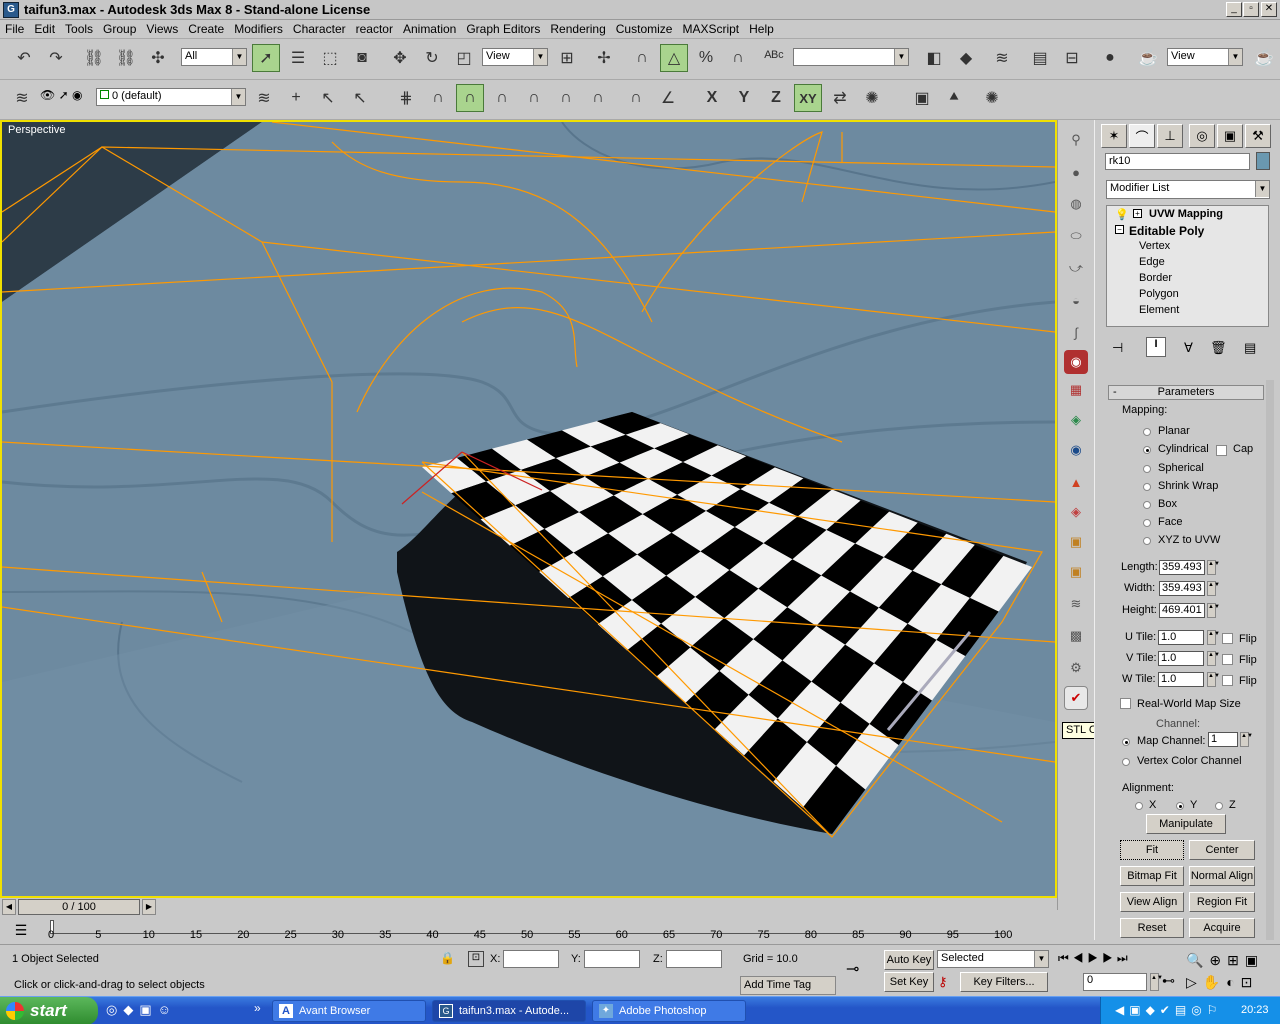 This screenshot has width=1280, height=1024. What do you see at coordinates (1156, 982) in the screenshot?
I see `frame-spinner-arrows: ▲▼` at bounding box center [1156, 982].